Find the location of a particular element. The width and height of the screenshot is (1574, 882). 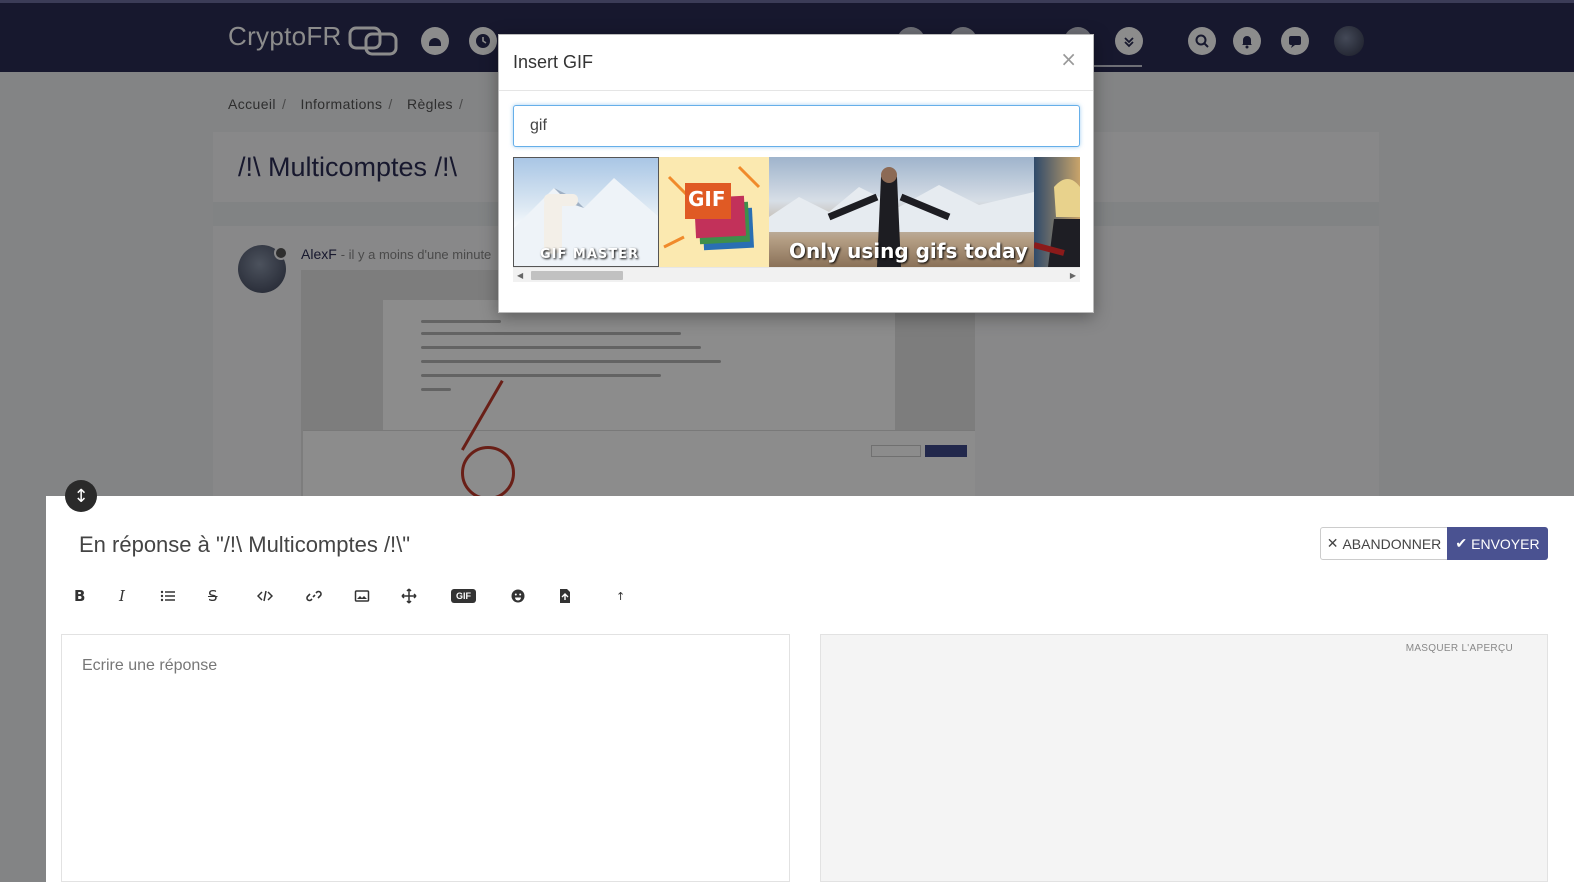

resize-handle-icon: ↕ is located at coordinates (81, 496).